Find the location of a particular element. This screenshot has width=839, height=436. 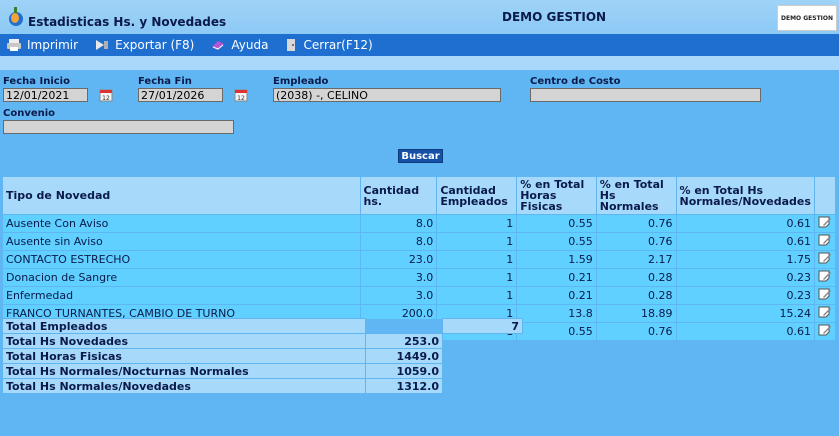

export-icon is located at coordinates (102, 45).